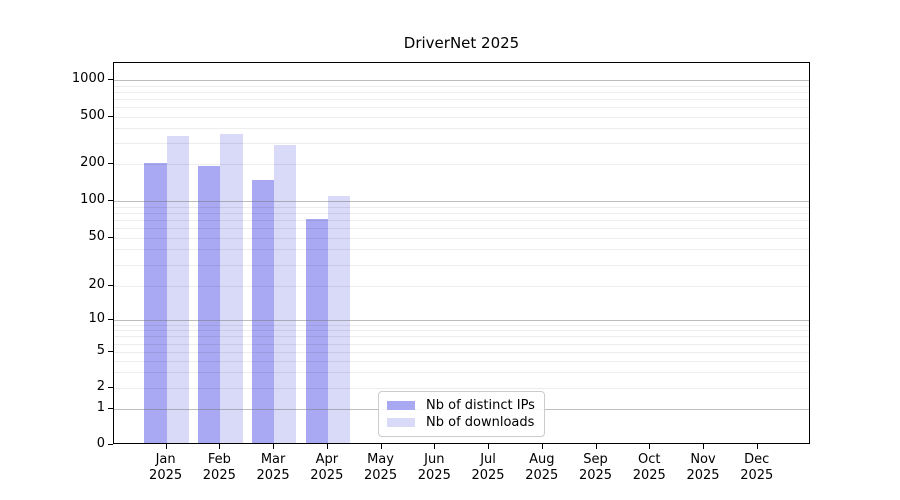  I want to click on legend-entry-distinct-ips: Nb of distinct IPs, so click(461, 405).